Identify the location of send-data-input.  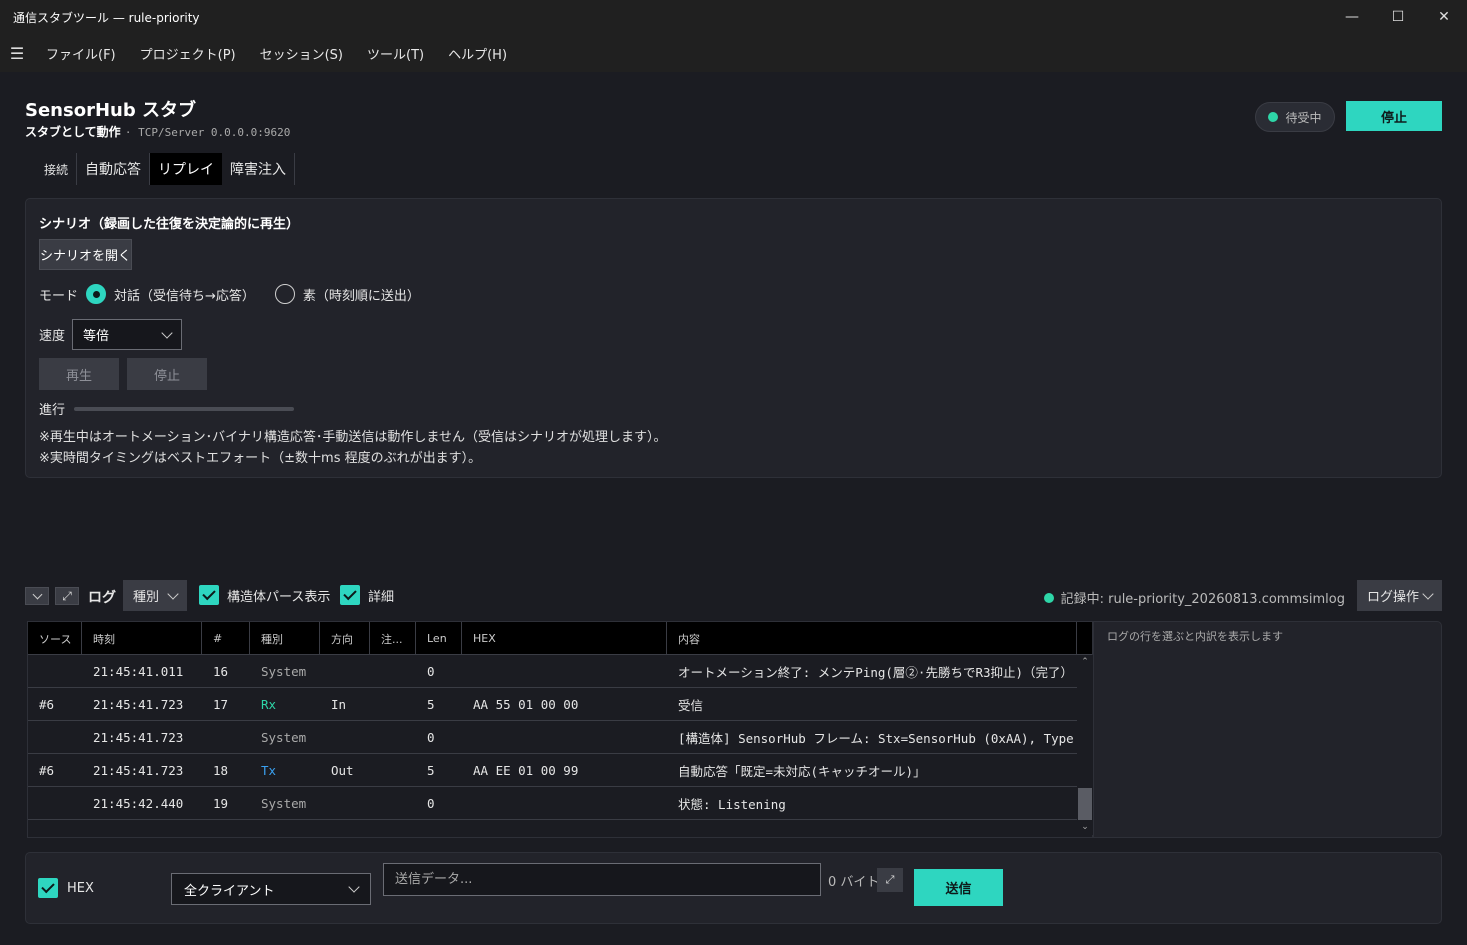
(602, 879).